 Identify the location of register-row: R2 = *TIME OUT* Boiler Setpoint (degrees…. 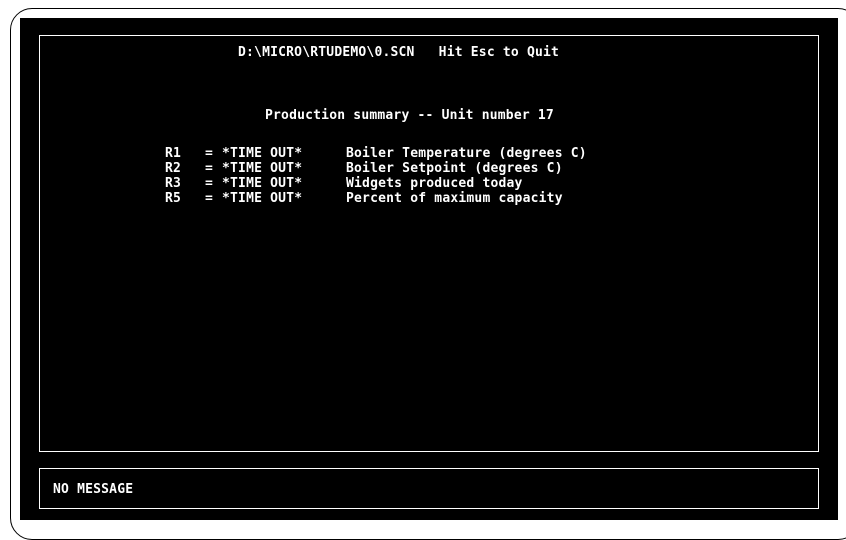
(376, 168).